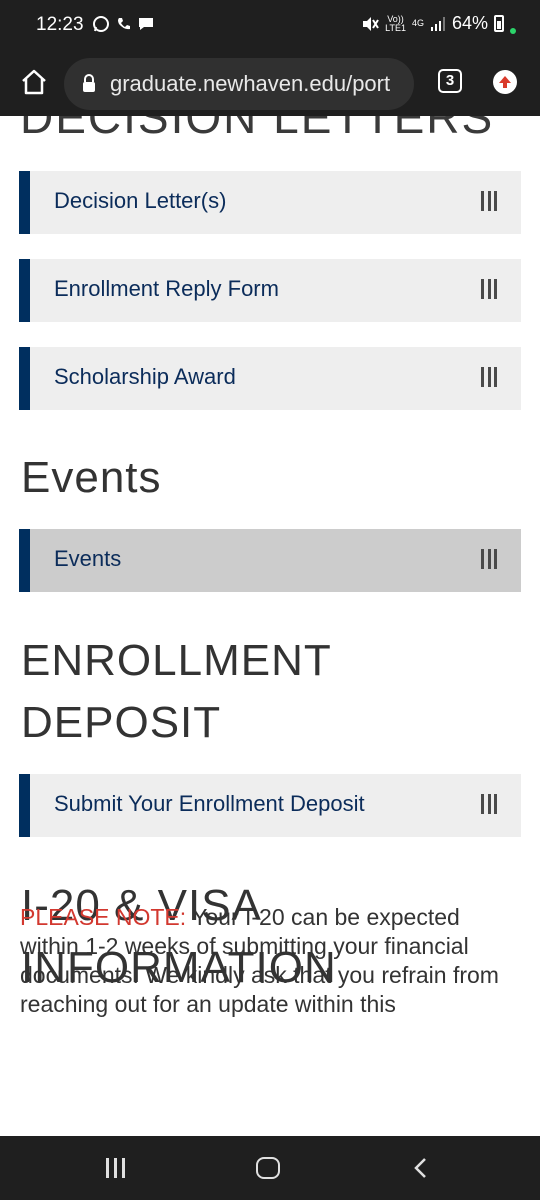 Image resolution: width=540 pixels, height=1200 pixels. What do you see at coordinates (395, 27) in the screenshot?
I see `lte-label: LTE1` at bounding box center [395, 27].